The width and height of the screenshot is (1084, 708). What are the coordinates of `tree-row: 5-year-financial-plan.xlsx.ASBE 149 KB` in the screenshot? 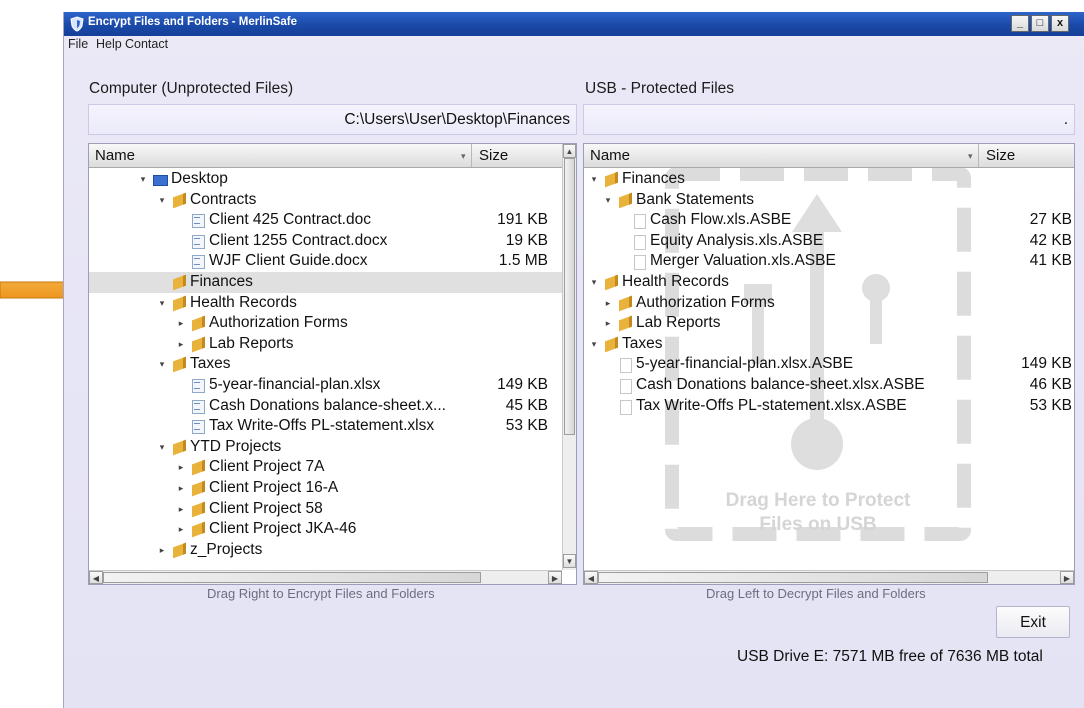 It's located at (829, 364).